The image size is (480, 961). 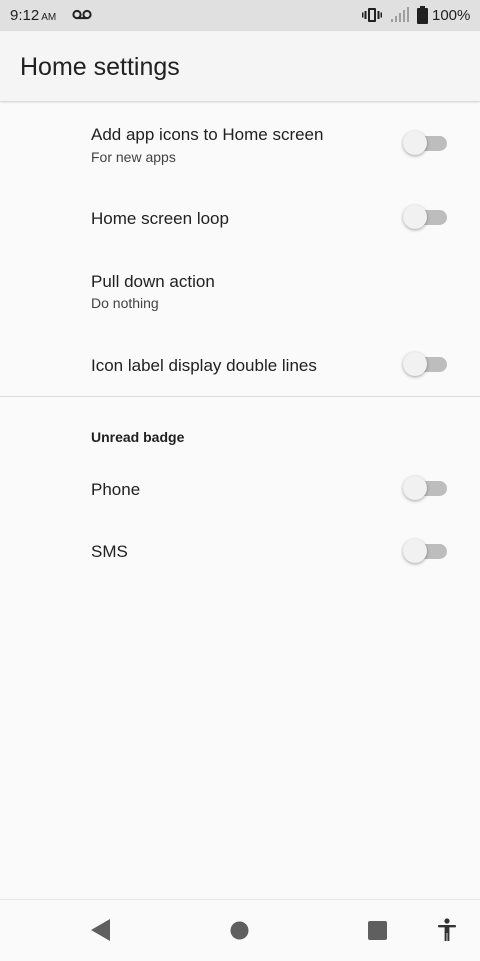 I want to click on voicemail-icon, so click(x=82, y=14).